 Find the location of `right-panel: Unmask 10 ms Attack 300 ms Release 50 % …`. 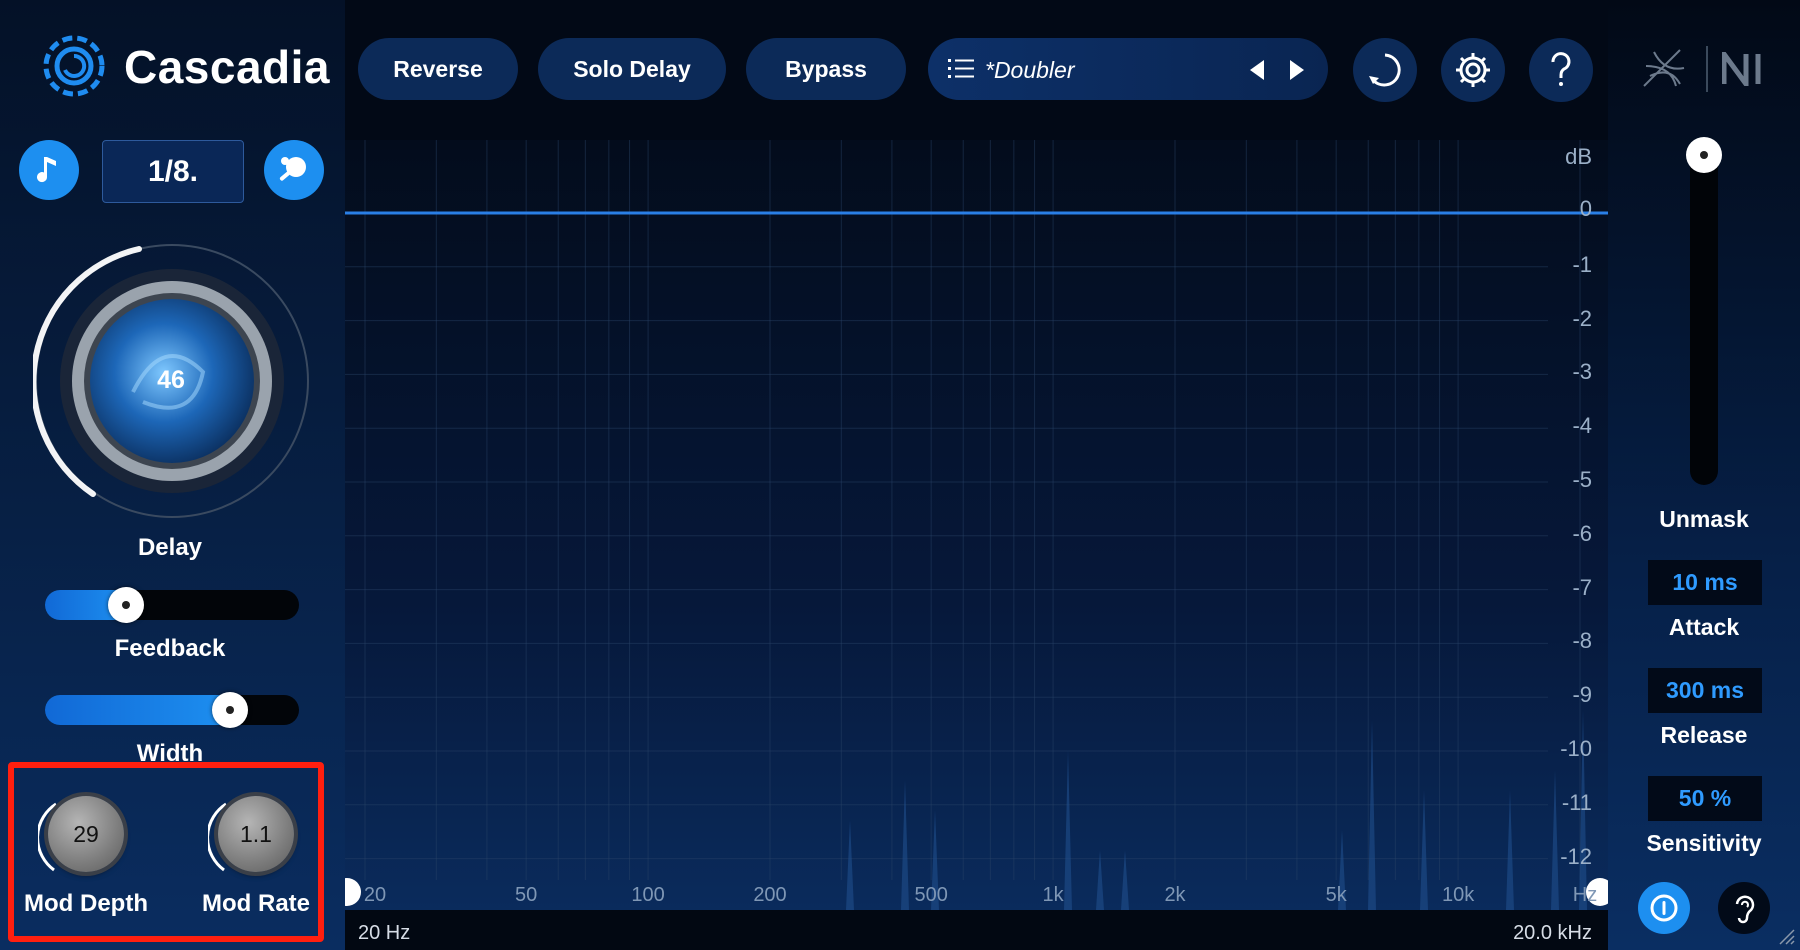

right-panel: Unmask 10 ms Attack 300 ms Release 50 % … is located at coordinates (1704, 475).